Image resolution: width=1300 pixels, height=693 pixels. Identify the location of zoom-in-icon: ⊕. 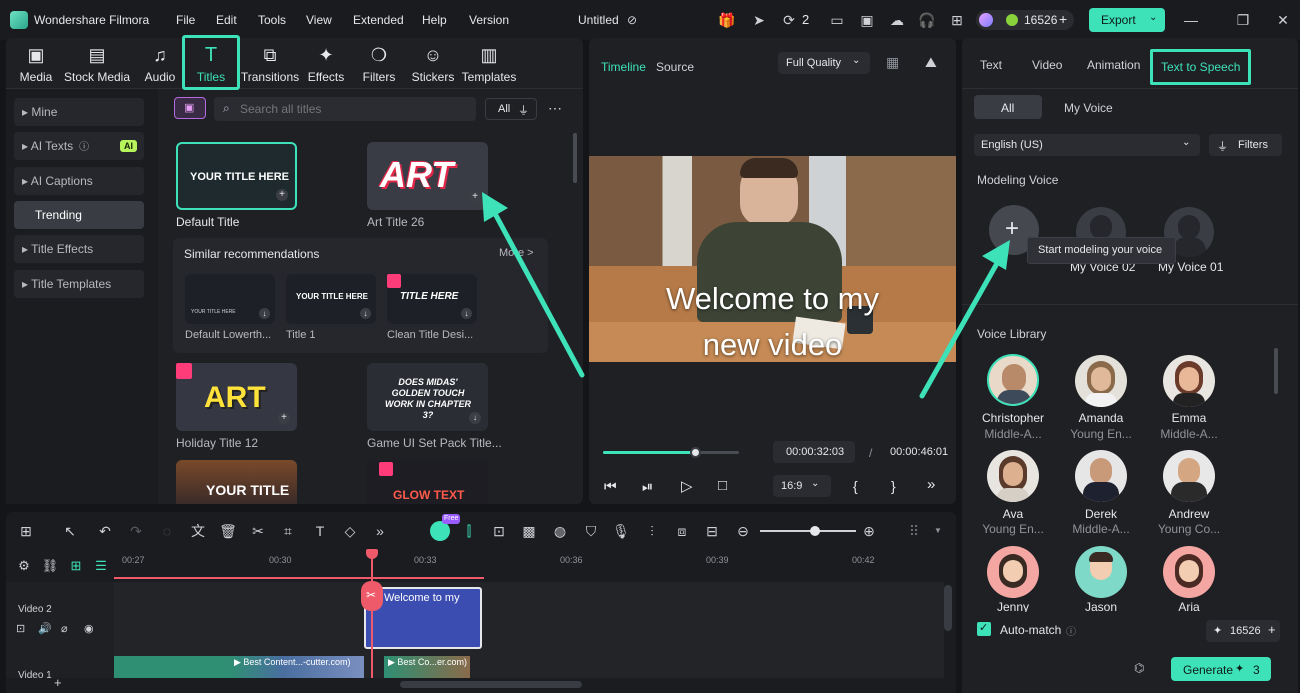
(869, 531).